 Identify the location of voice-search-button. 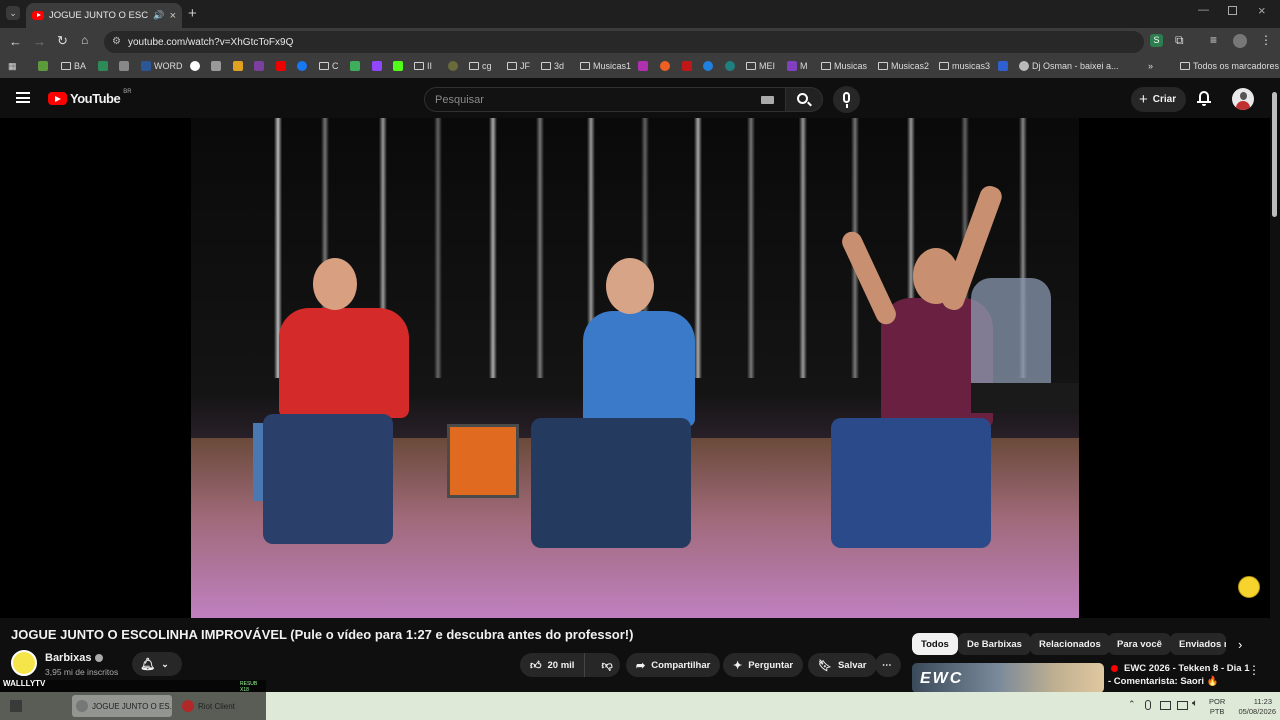
(846, 99).